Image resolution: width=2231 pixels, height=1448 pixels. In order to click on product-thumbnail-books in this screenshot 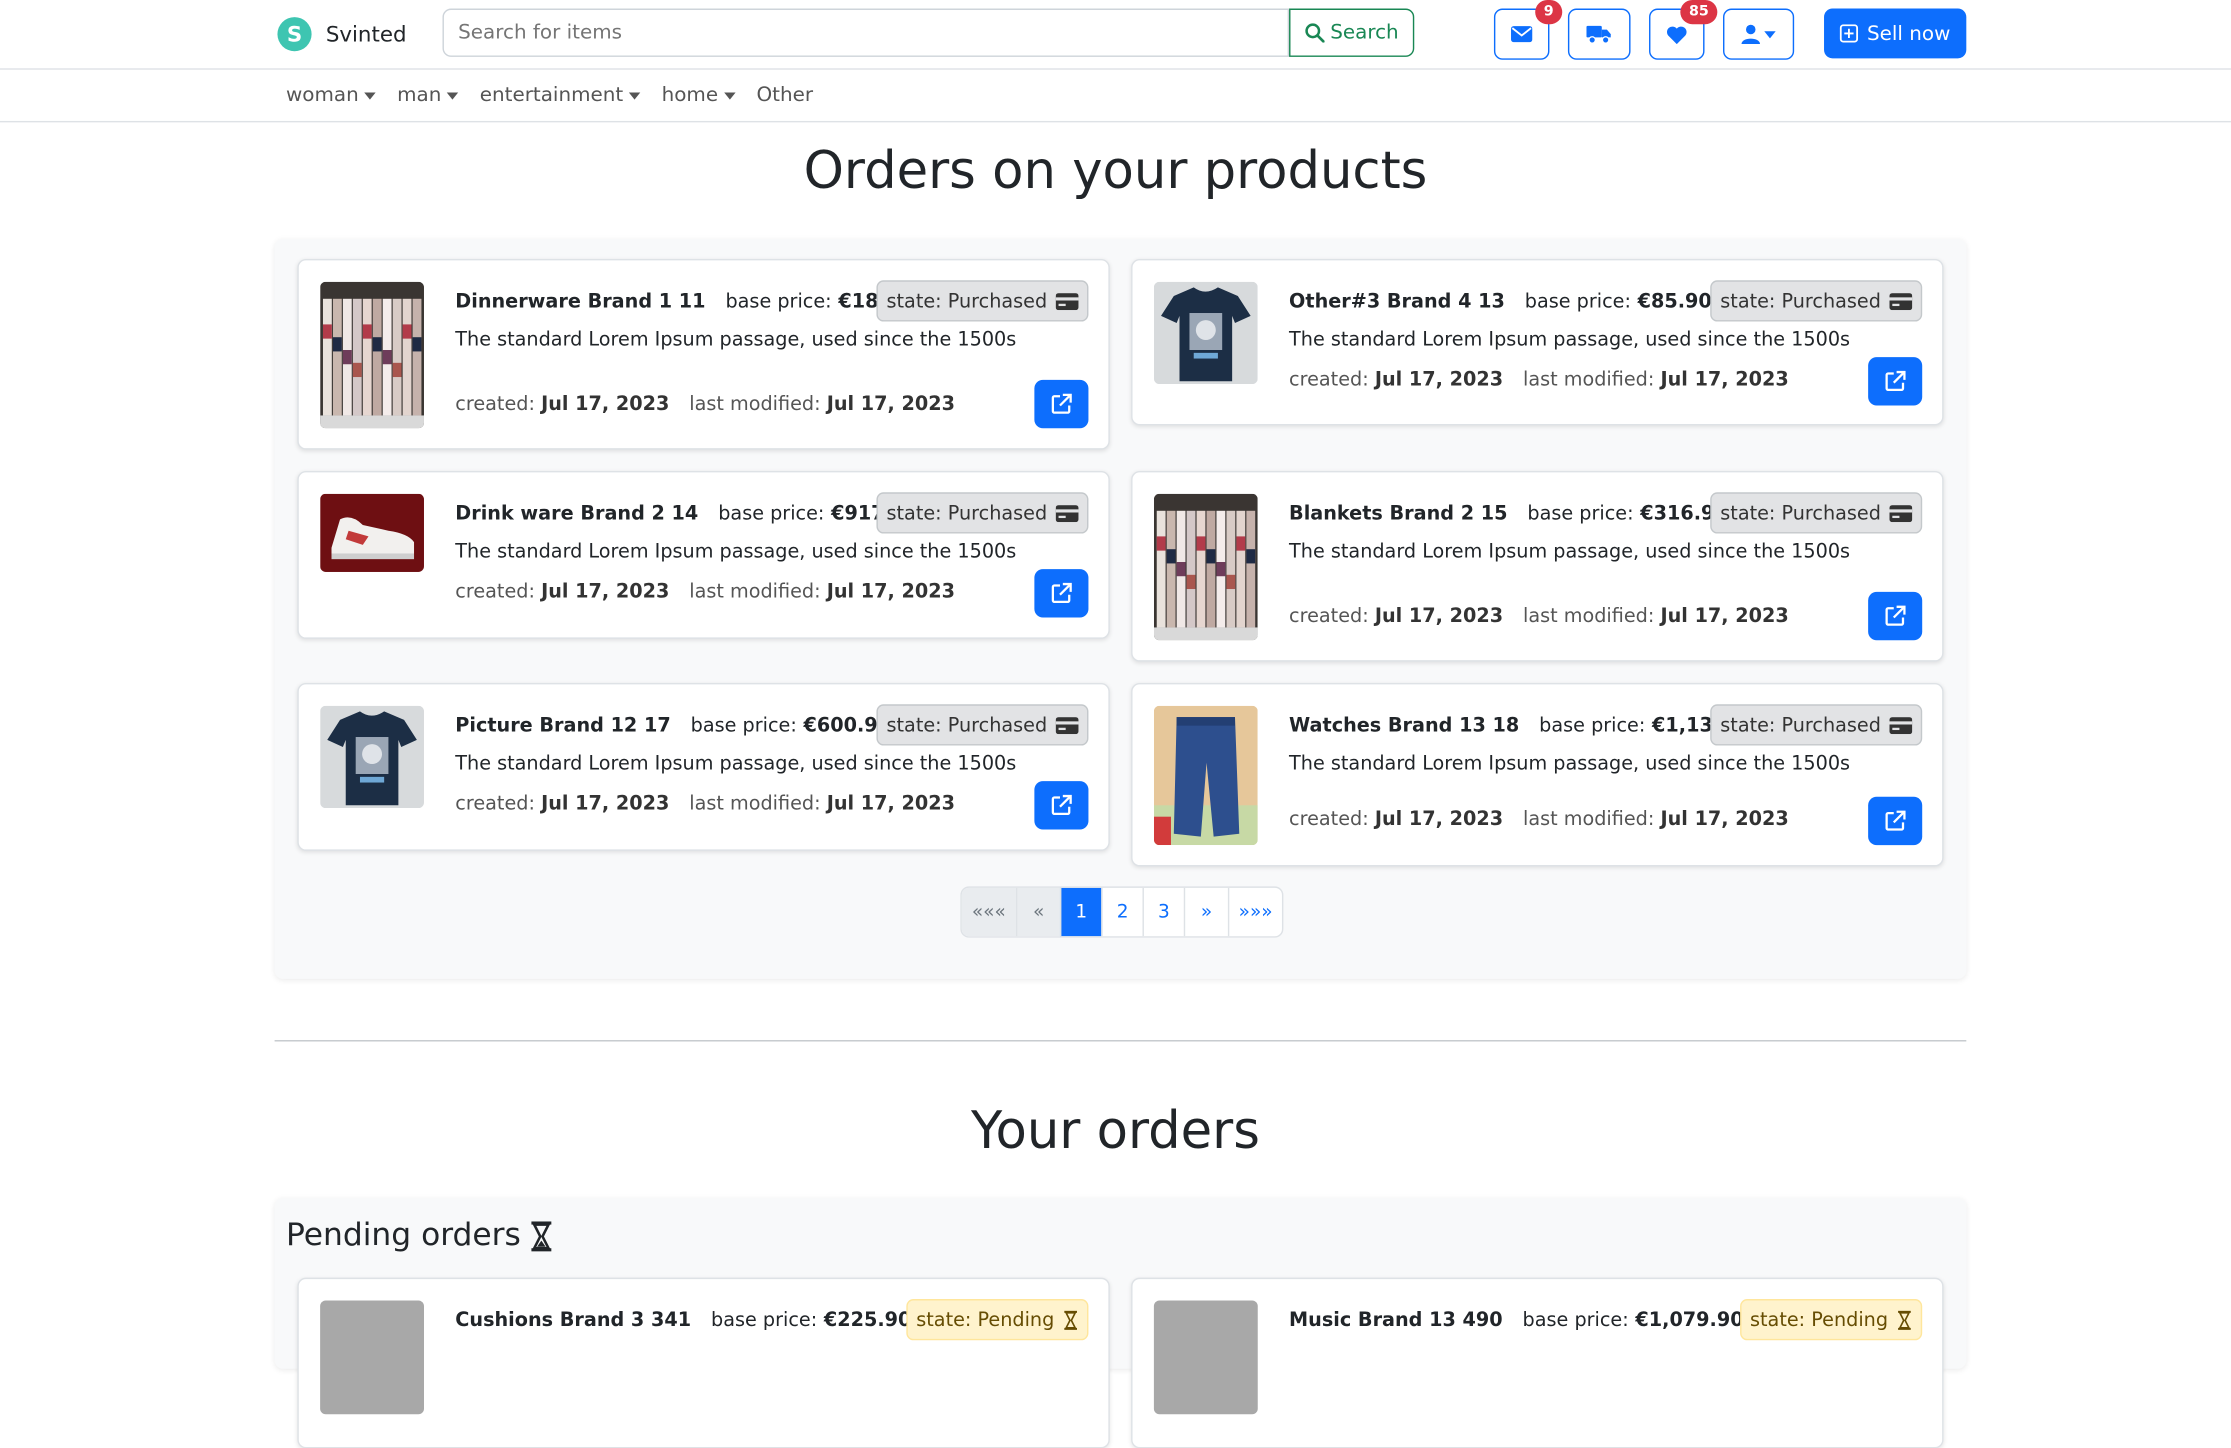, I will do `click(1205, 567)`.